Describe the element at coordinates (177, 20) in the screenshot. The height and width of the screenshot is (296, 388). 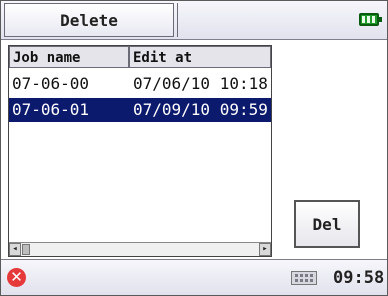
I see `header-divider` at that location.